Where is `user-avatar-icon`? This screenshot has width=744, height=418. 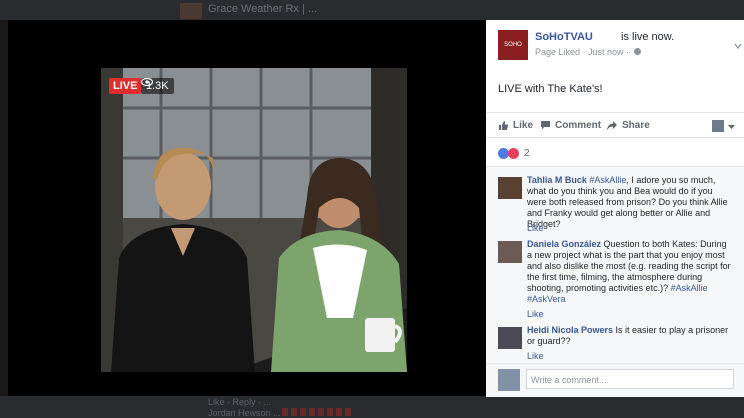
user-avatar-icon is located at coordinates (718, 126).